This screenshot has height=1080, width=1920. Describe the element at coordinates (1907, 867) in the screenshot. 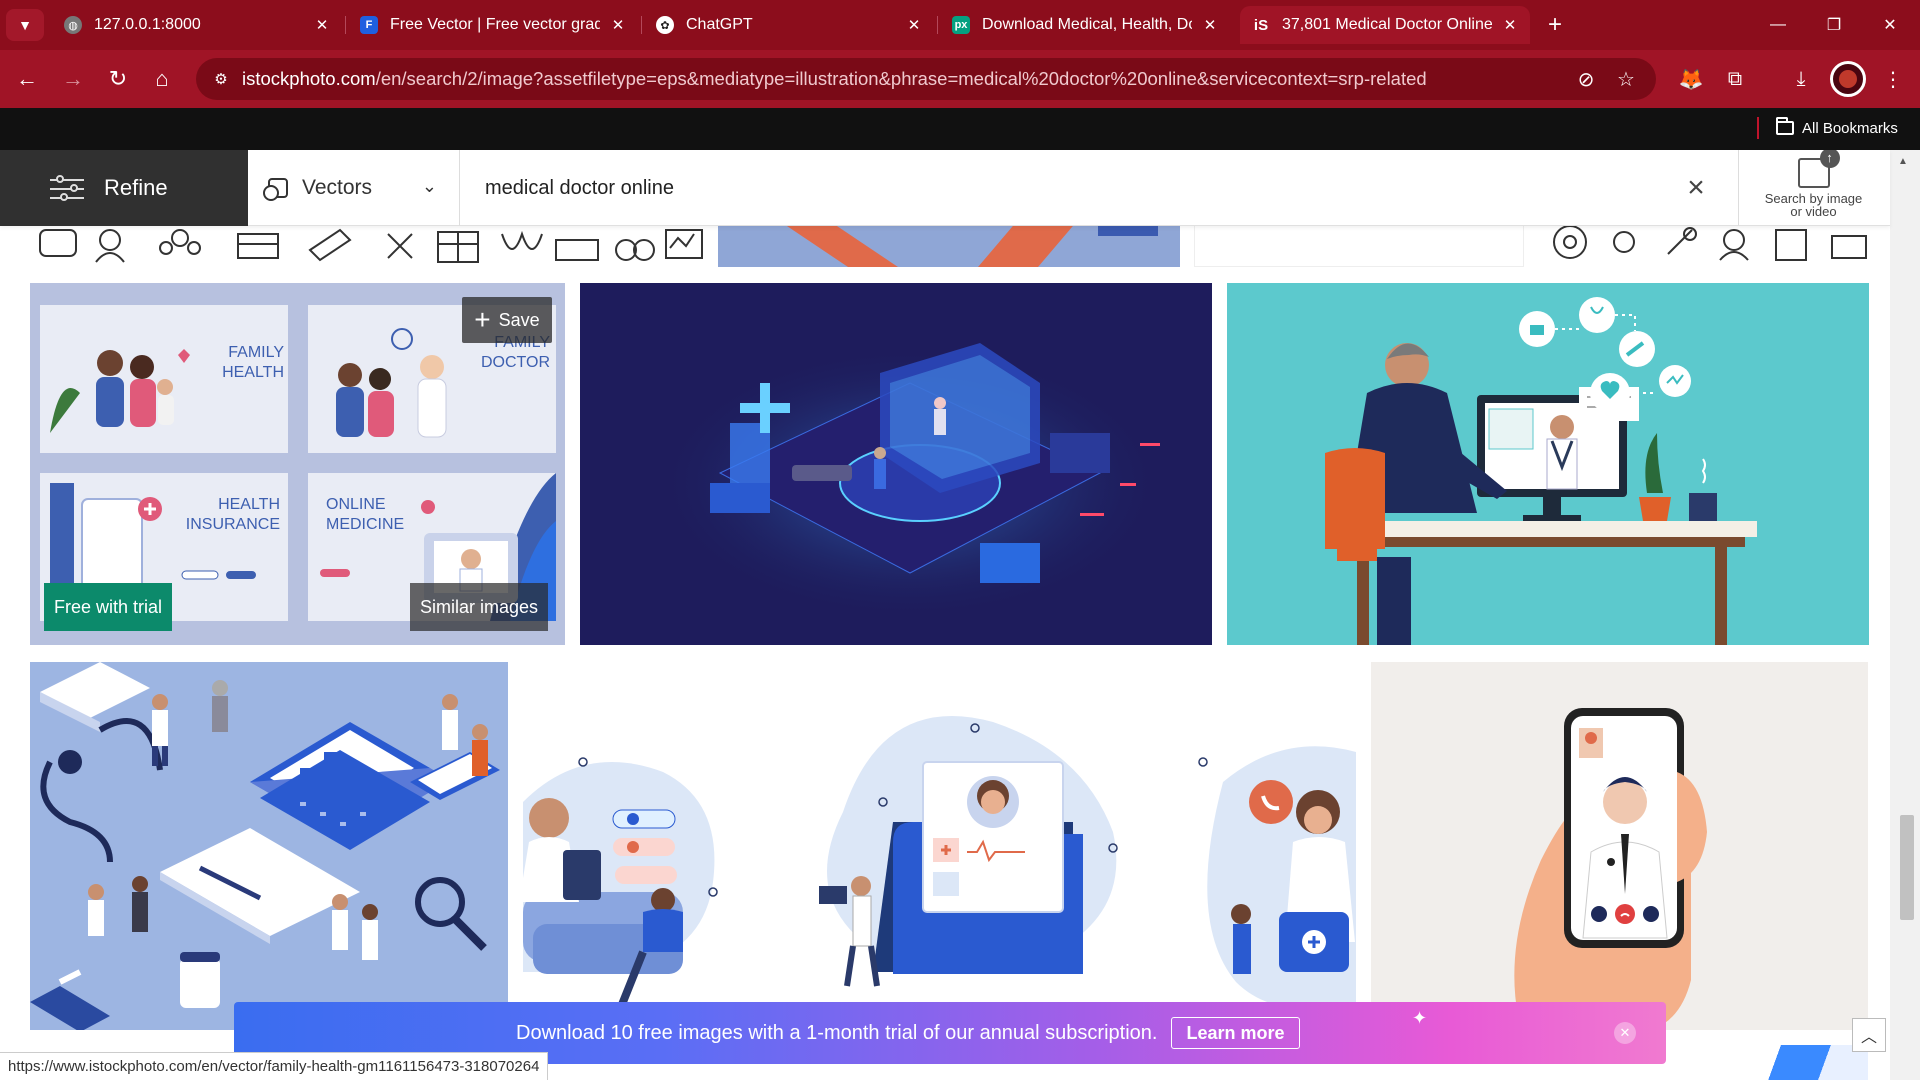

I see `scrollbar-thumb` at that location.